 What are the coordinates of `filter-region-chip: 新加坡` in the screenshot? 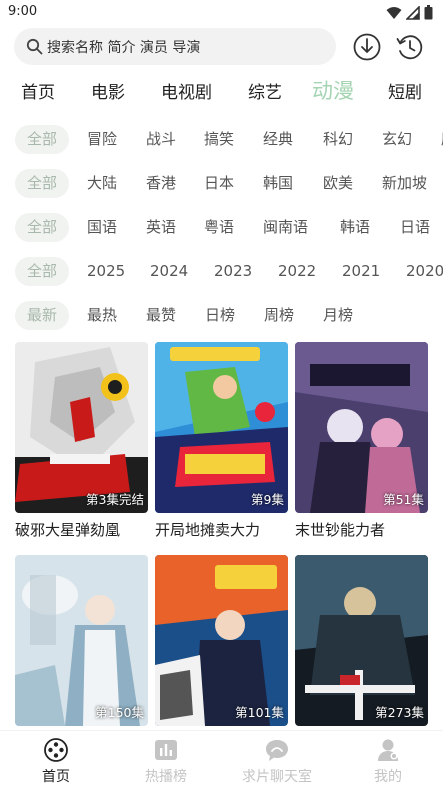 It's located at (404, 183).